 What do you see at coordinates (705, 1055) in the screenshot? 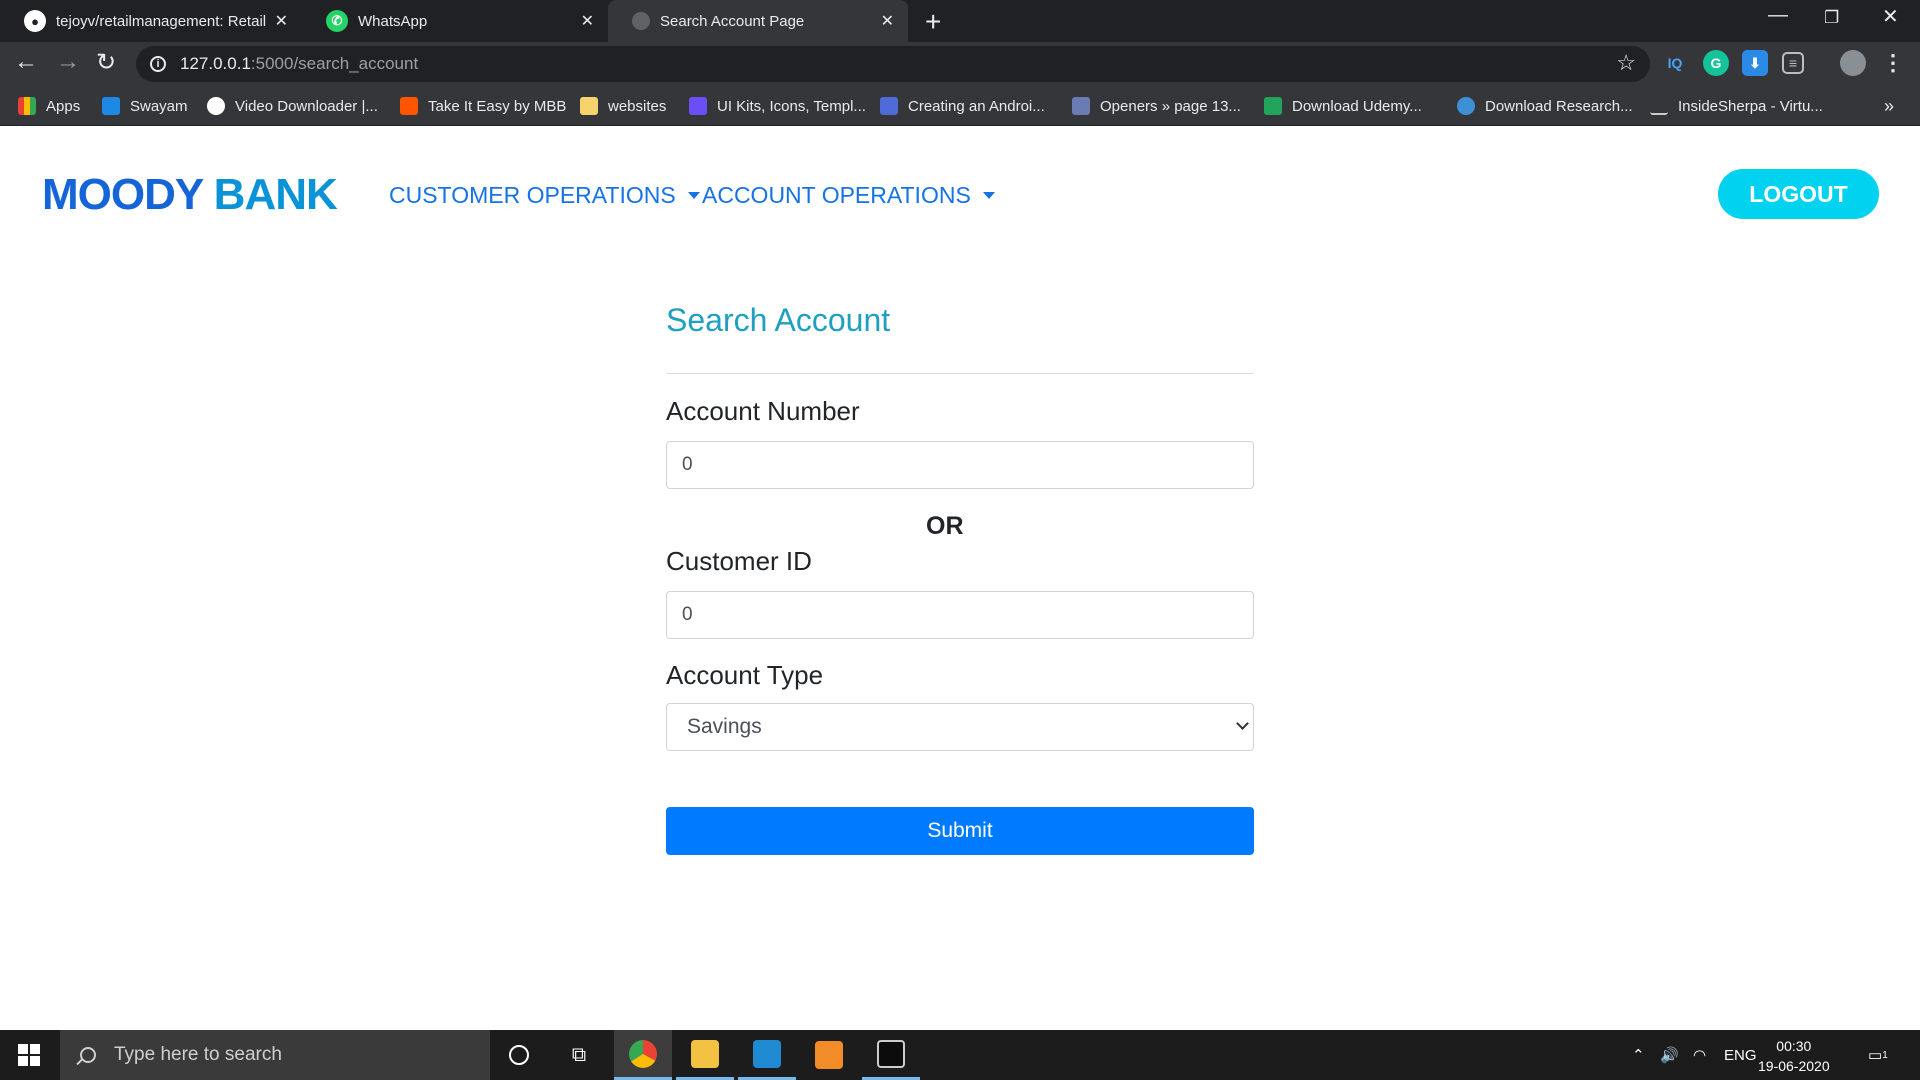
I see `file-explorer-icon` at bounding box center [705, 1055].